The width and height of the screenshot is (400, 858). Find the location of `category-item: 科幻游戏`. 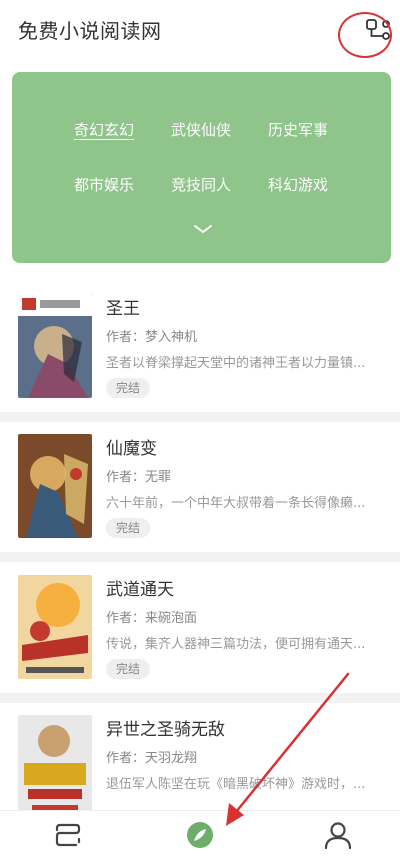

category-item: 科幻游戏 is located at coordinates (298, 184).